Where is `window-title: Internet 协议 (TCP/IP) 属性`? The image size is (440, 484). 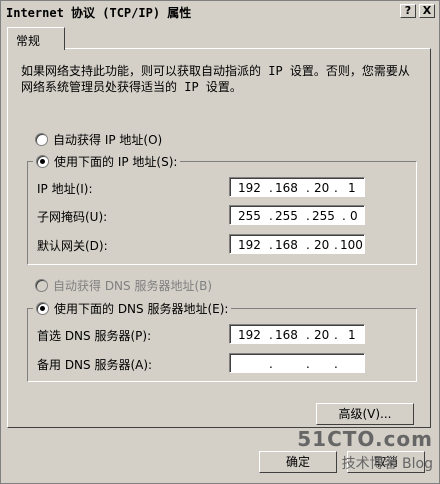
window-title: Internet 协议 (TCP/IP) 属性 is located at coordinates (99, 13).